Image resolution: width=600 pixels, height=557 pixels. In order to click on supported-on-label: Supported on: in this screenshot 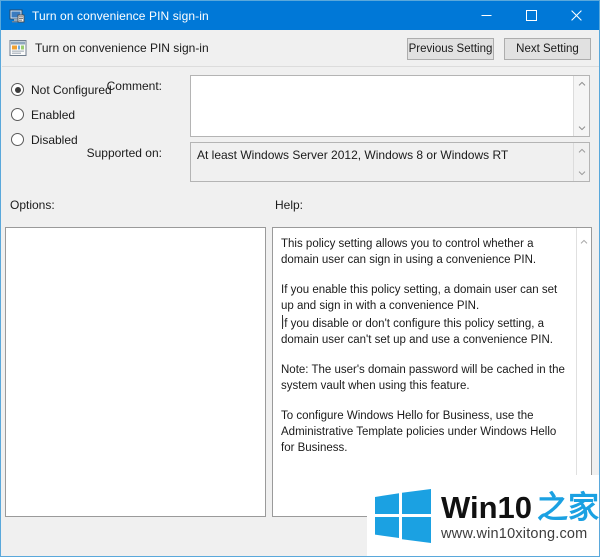, I will do `click(124, 153)`.